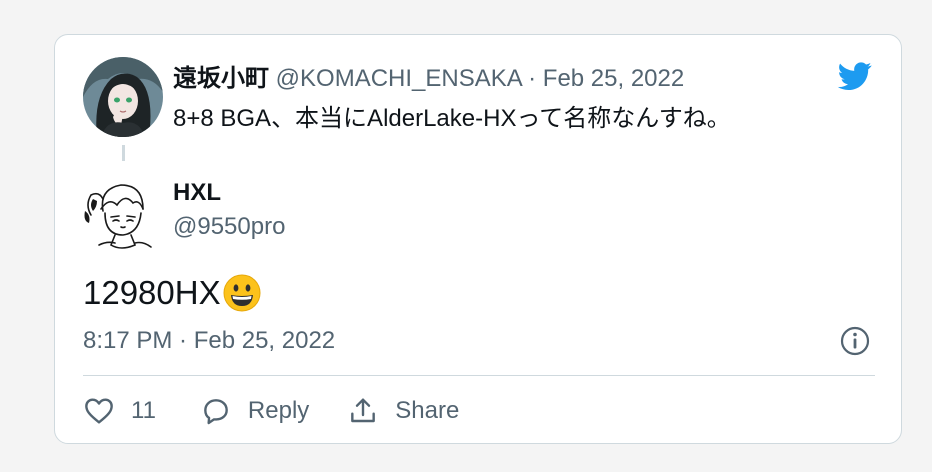 Image resolution: width=932 pixels, height=472 pixels. What do you see at coordinates (119, 214) in the screenshot?
I see `reply-avatar` at bounding box center [119, 214].